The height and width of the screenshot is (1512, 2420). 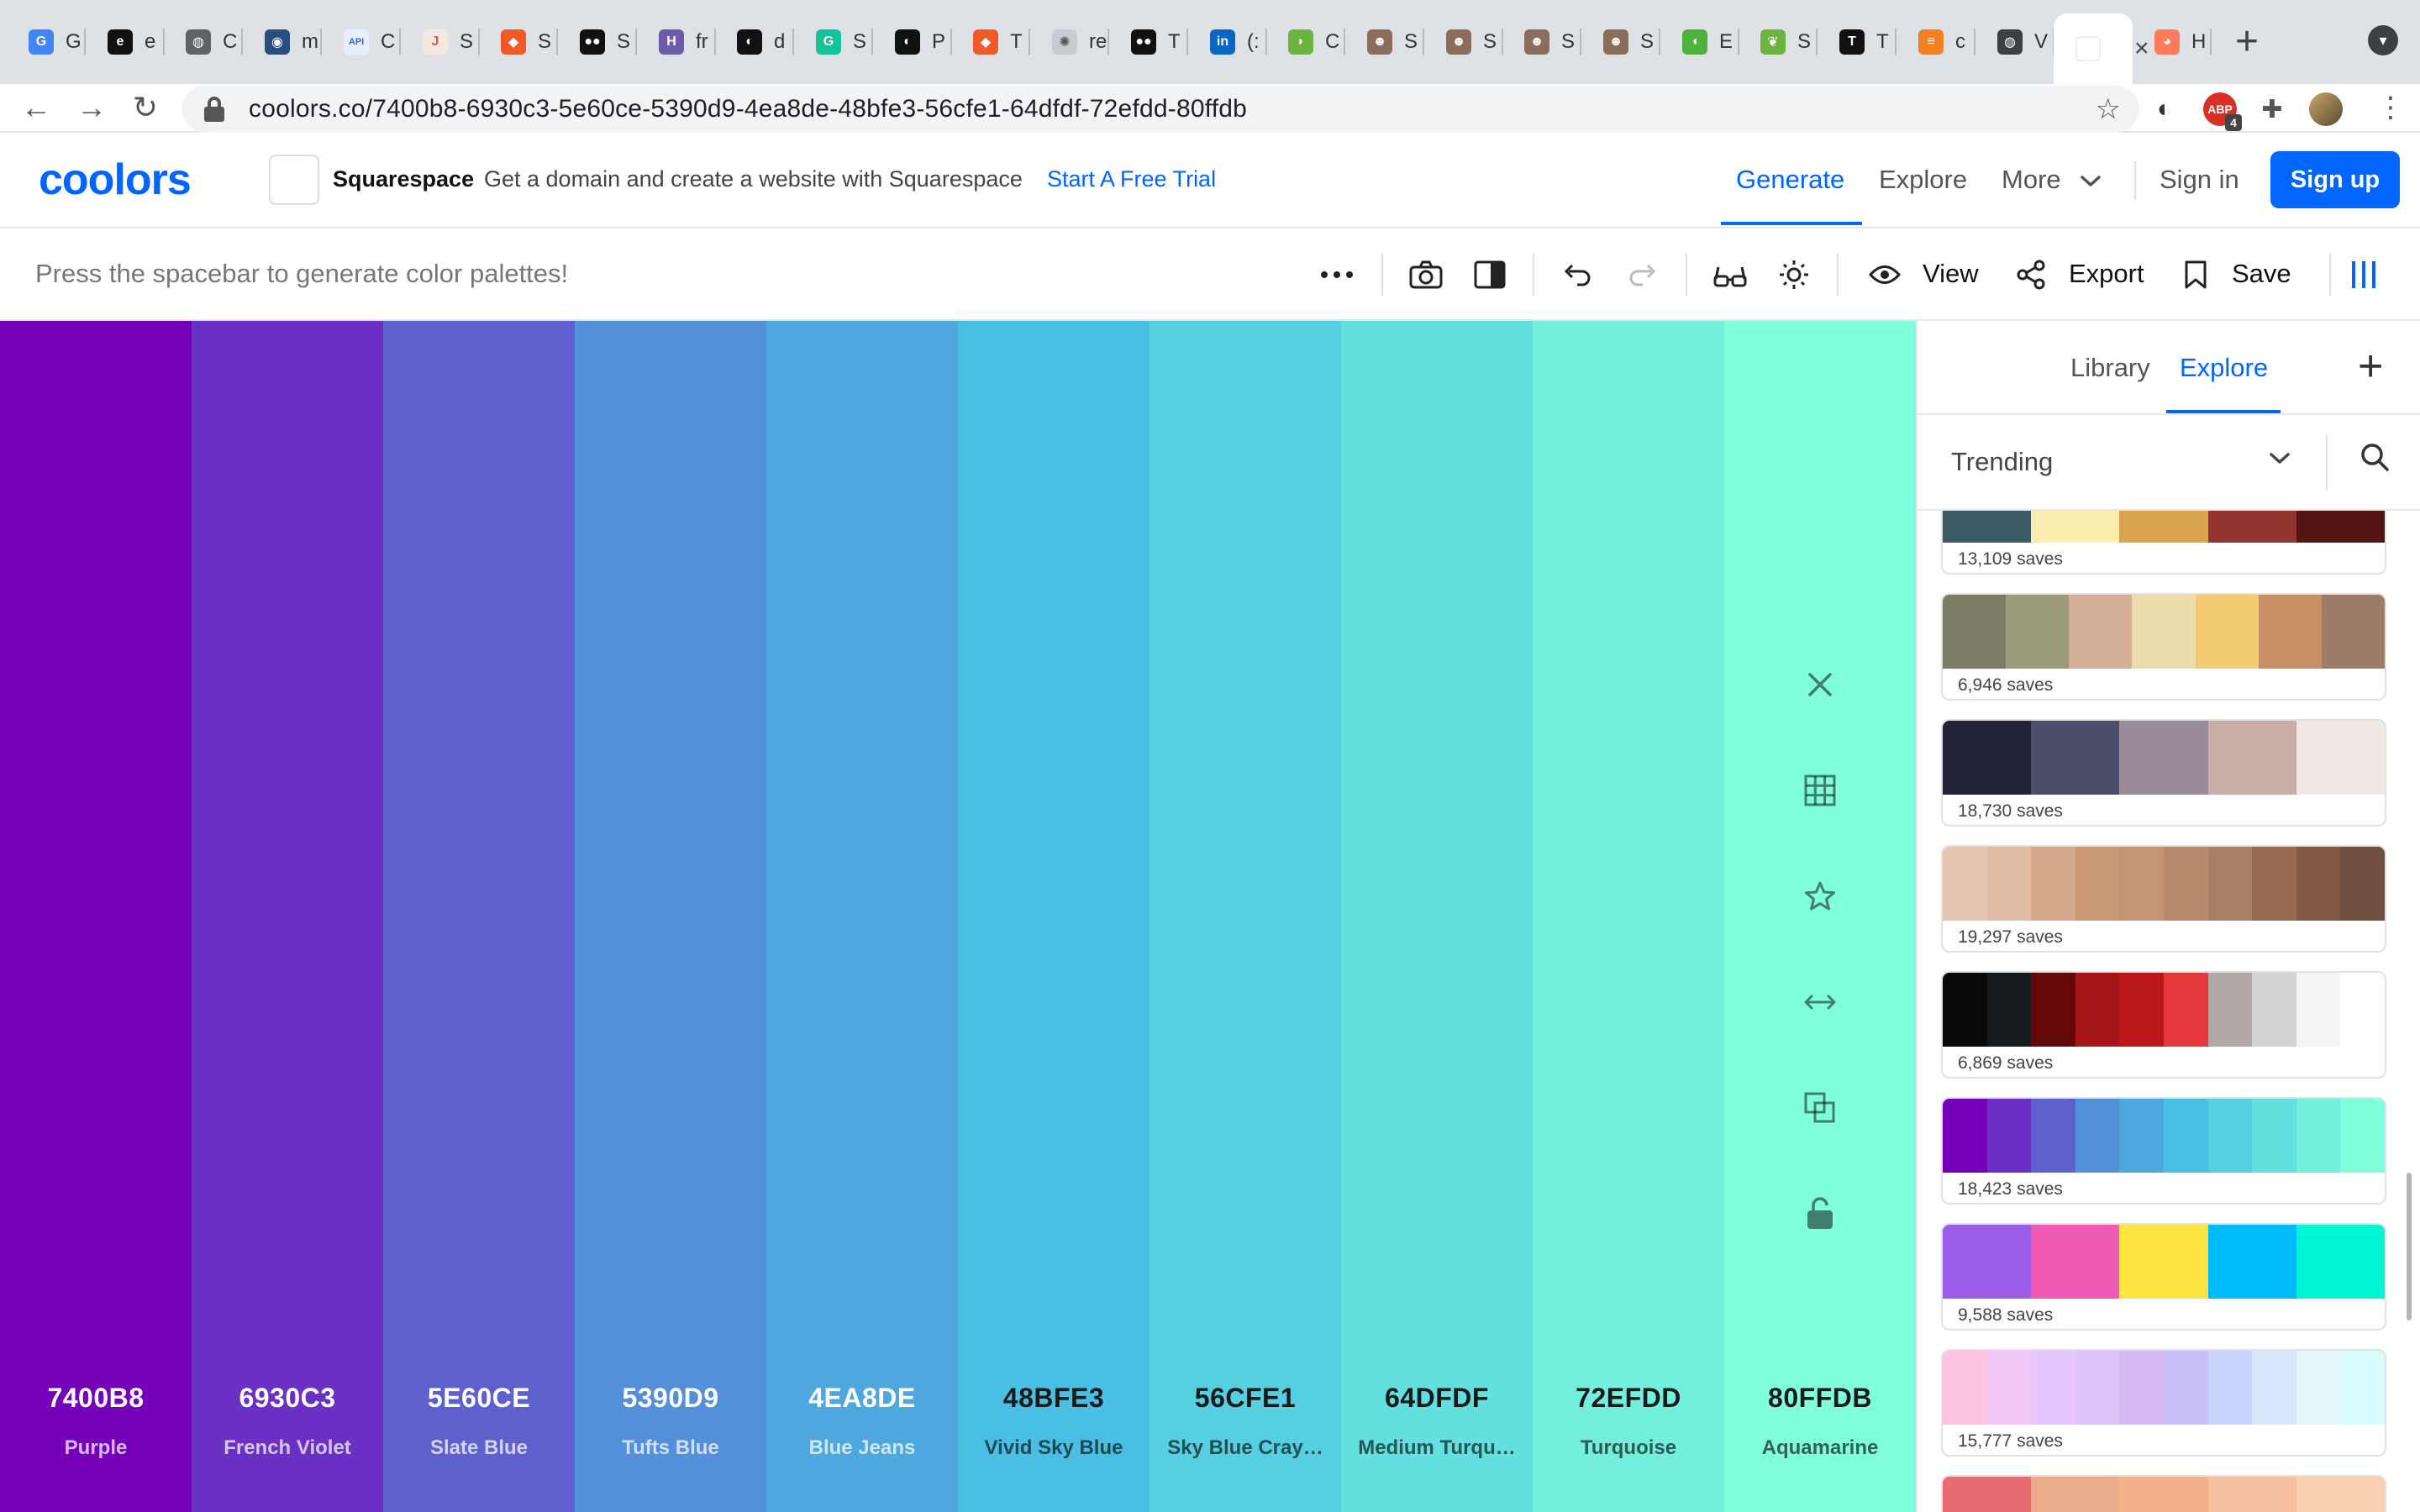 What do you see at coordinates (2335, 179) in the screenshot?
I see `sign-up-button: Sign up` at bounding box center [2335, 179].